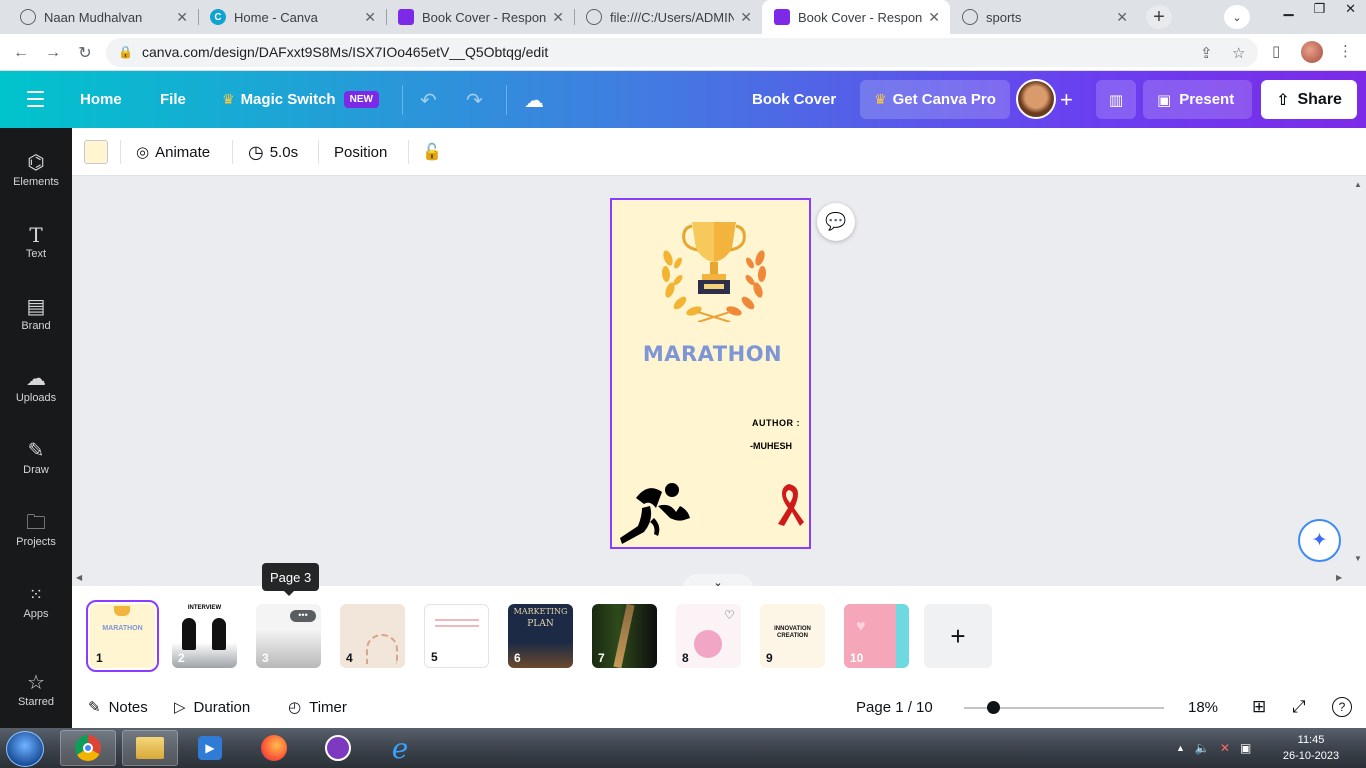 The width and height of the screenshot is (1366, 768). I want to click on file-explorer-taskbar-icon, so click(150, 748).